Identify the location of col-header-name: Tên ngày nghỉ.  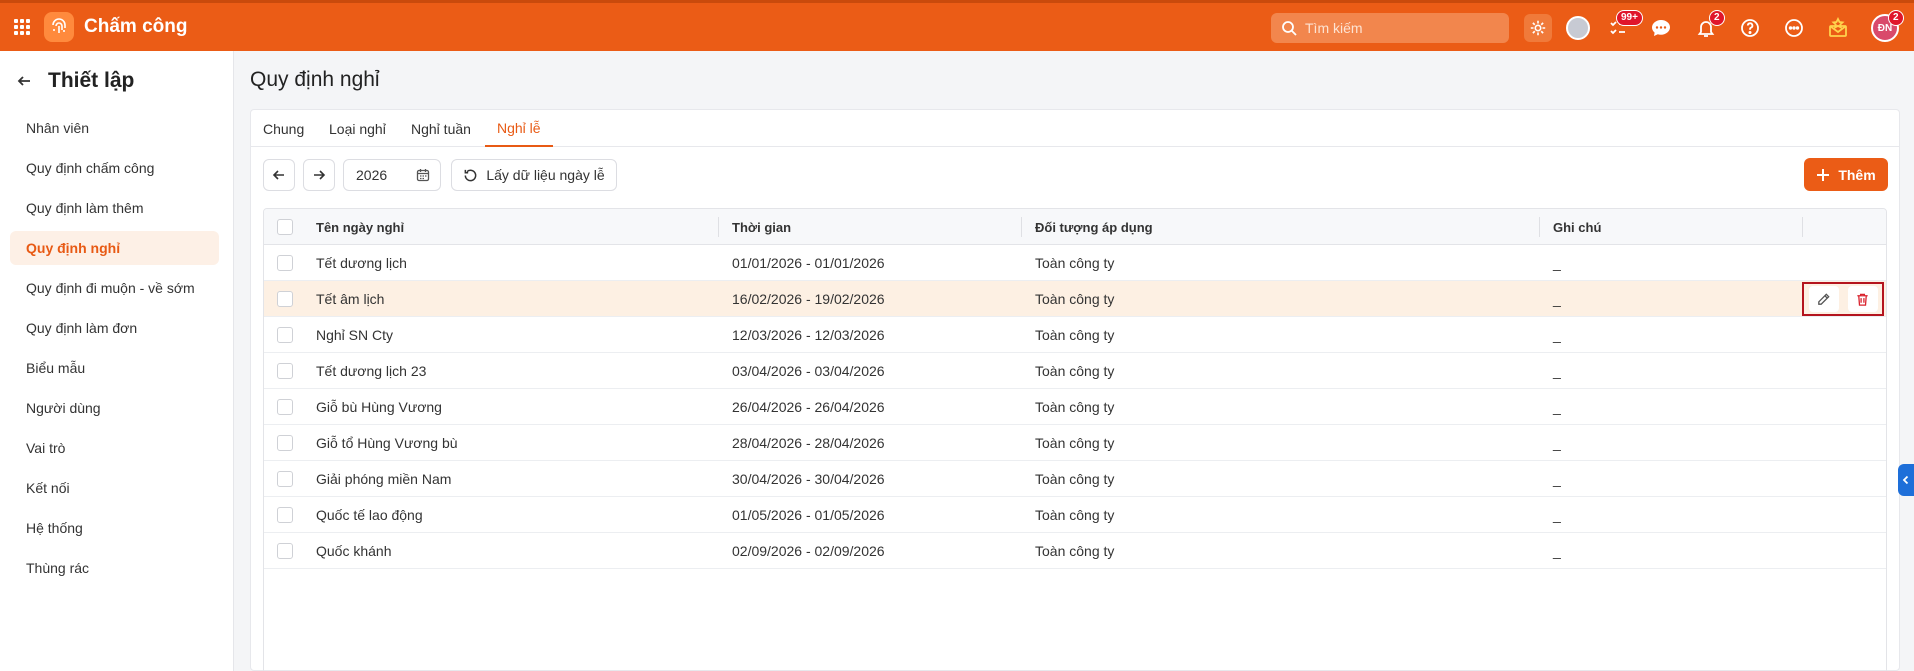
(360, 227).